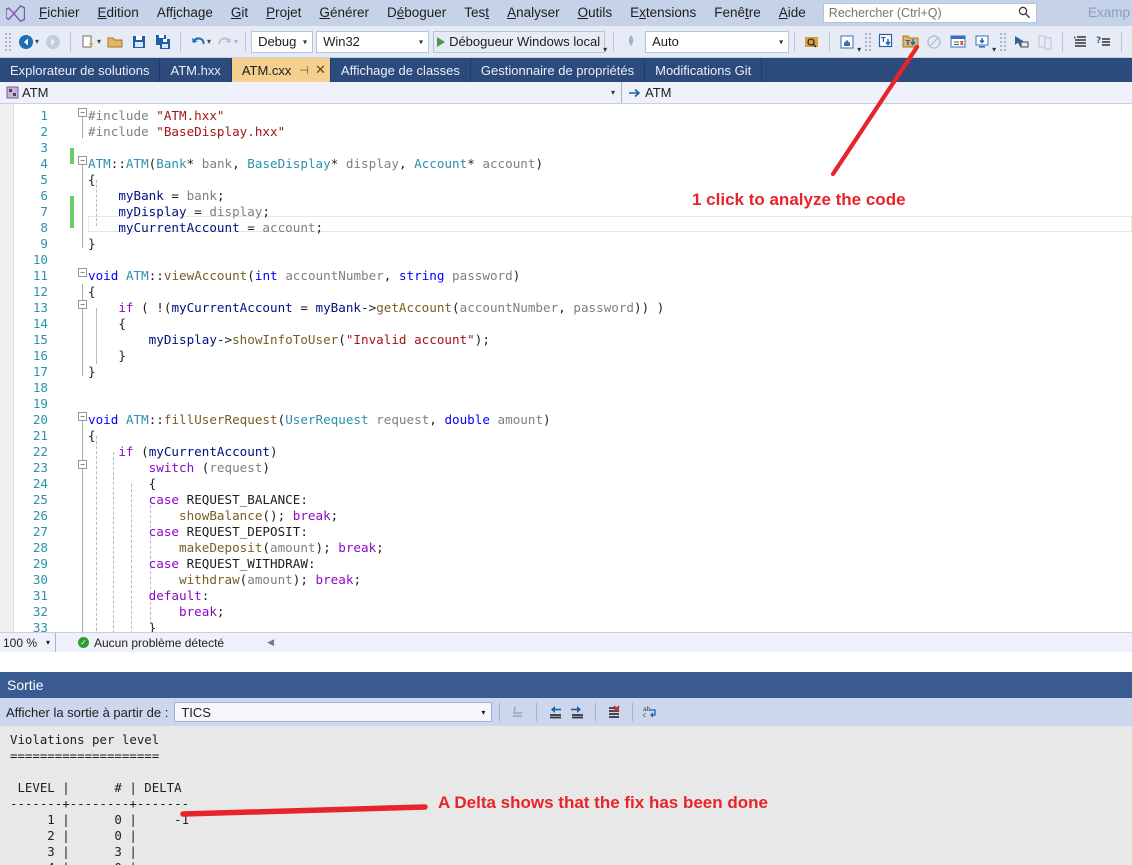 This screenshot has width=1132, height=865. Describe the element at coordinates (877, 92) in the screenshot. I see `member-dropdown: ATM` at that location.